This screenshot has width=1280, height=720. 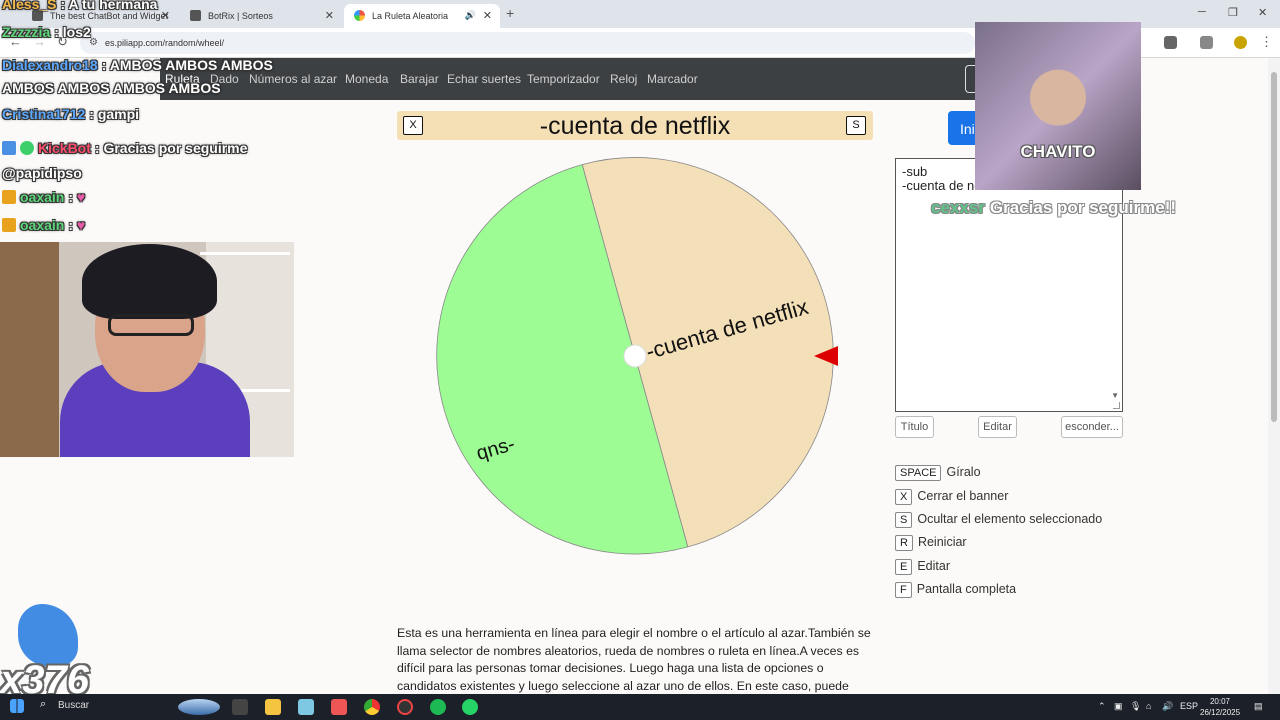 I want to click on chat-message: Cristina1712: gampi, so click(x=70, y=114).